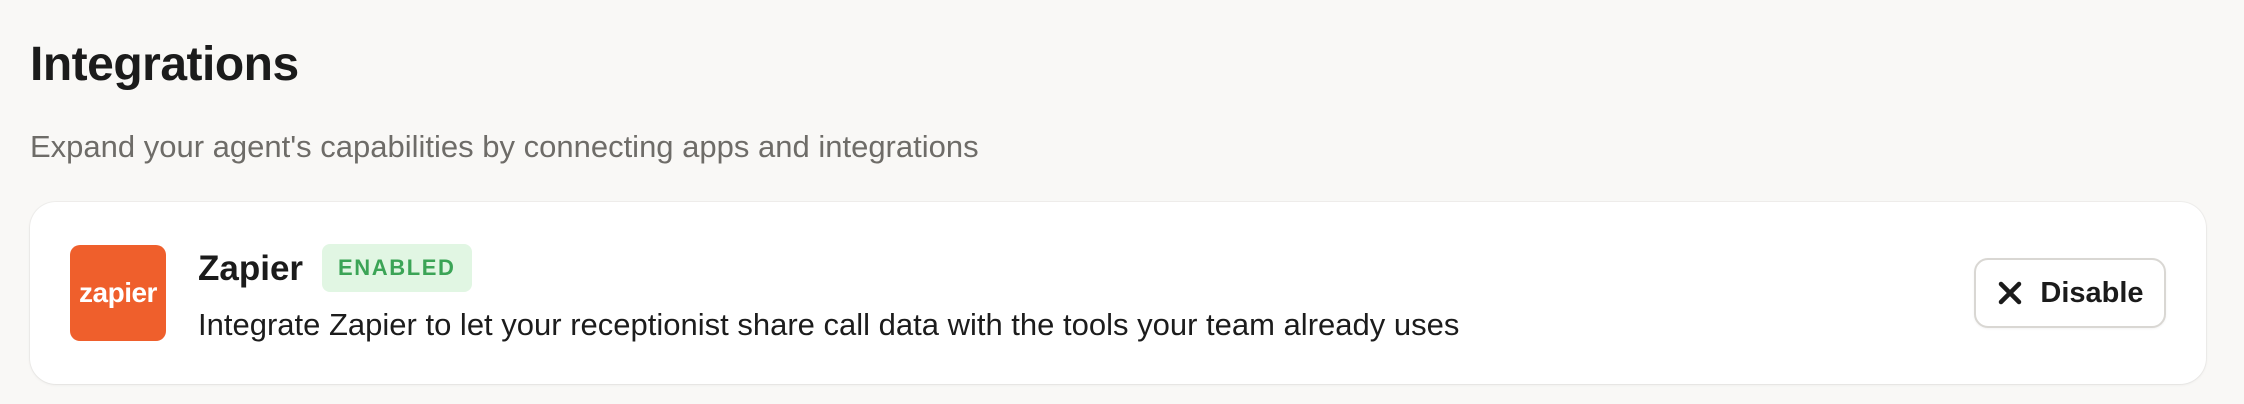 This screenshot has width=2244, height=404. I want to click on close-icon, so click(2010, 293).